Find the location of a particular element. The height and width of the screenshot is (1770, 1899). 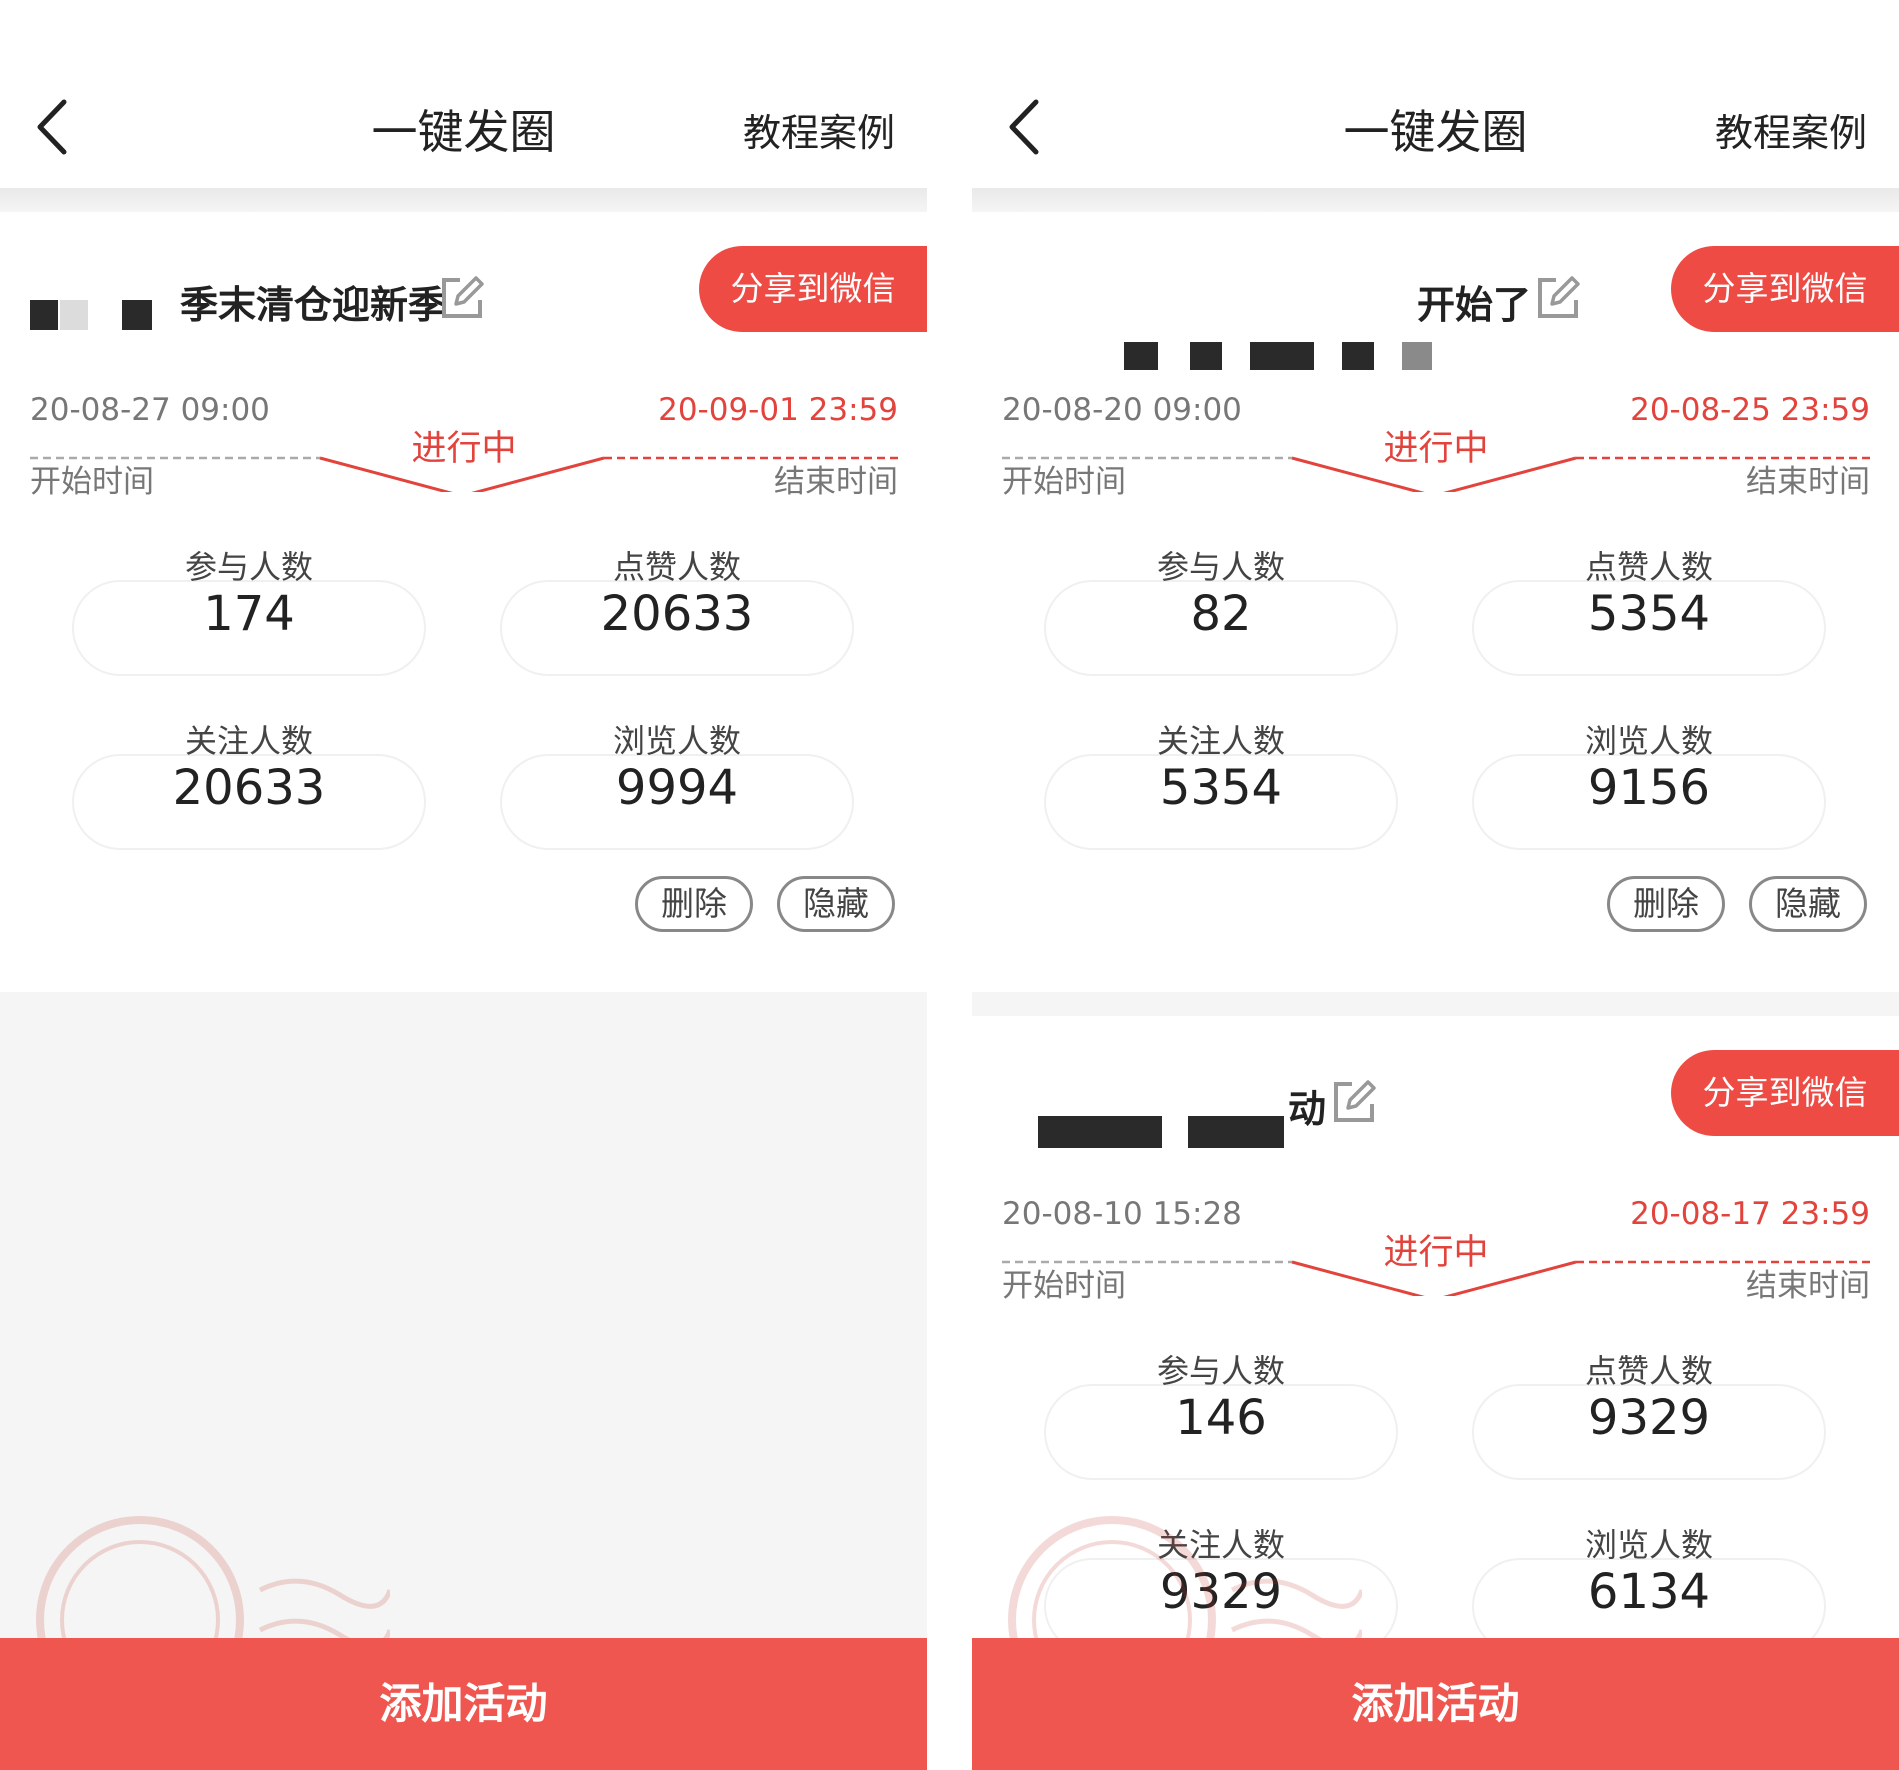

stat-participants: 参与人数 174 is located at coordinates (249, 617).